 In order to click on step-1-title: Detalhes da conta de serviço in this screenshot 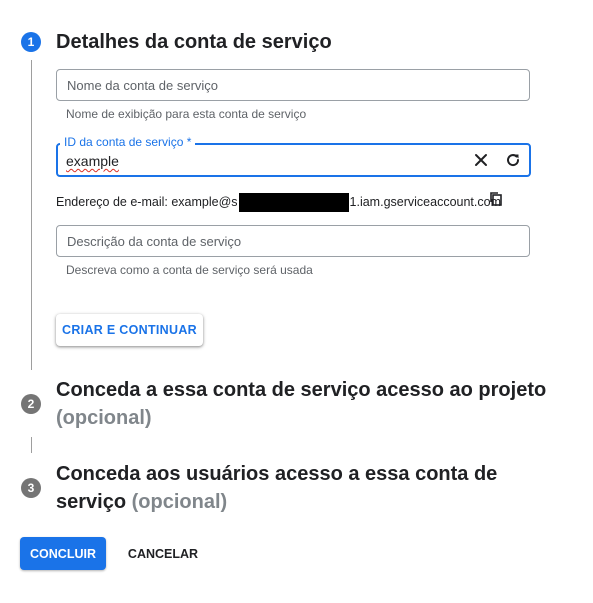, I will do `click(194, 42)`.